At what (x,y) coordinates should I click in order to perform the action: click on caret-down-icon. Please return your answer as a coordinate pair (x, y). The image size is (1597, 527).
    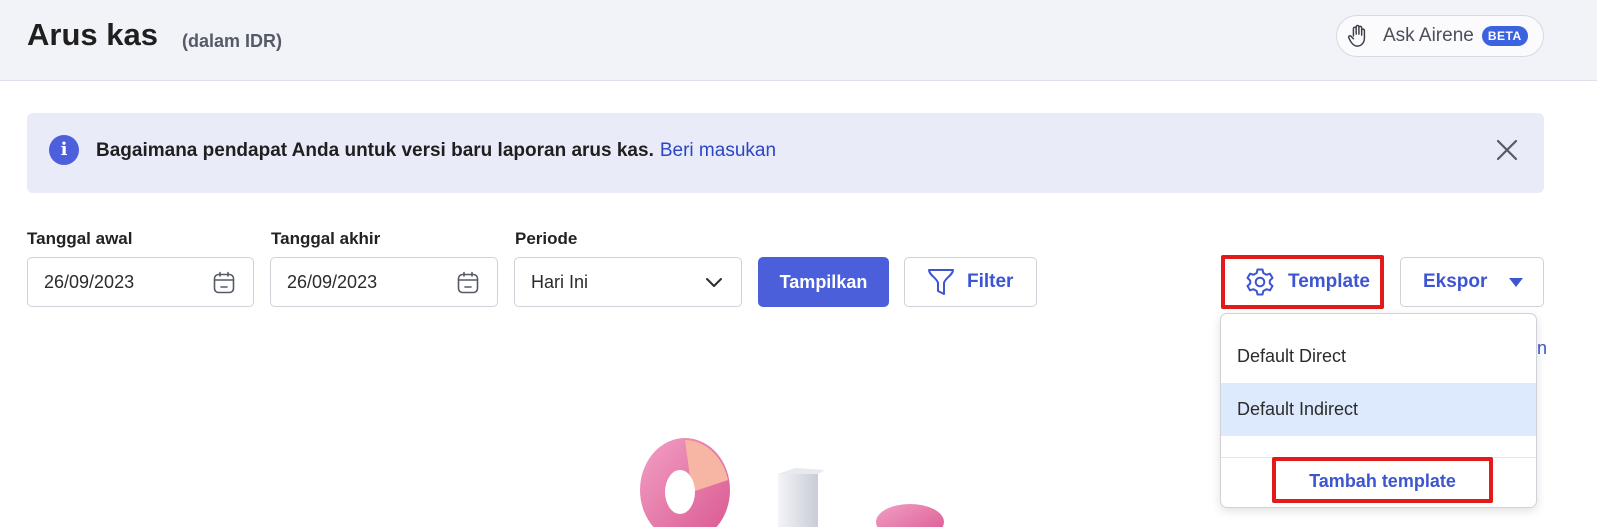
    Looking at the image, I should click on (1516, 282).